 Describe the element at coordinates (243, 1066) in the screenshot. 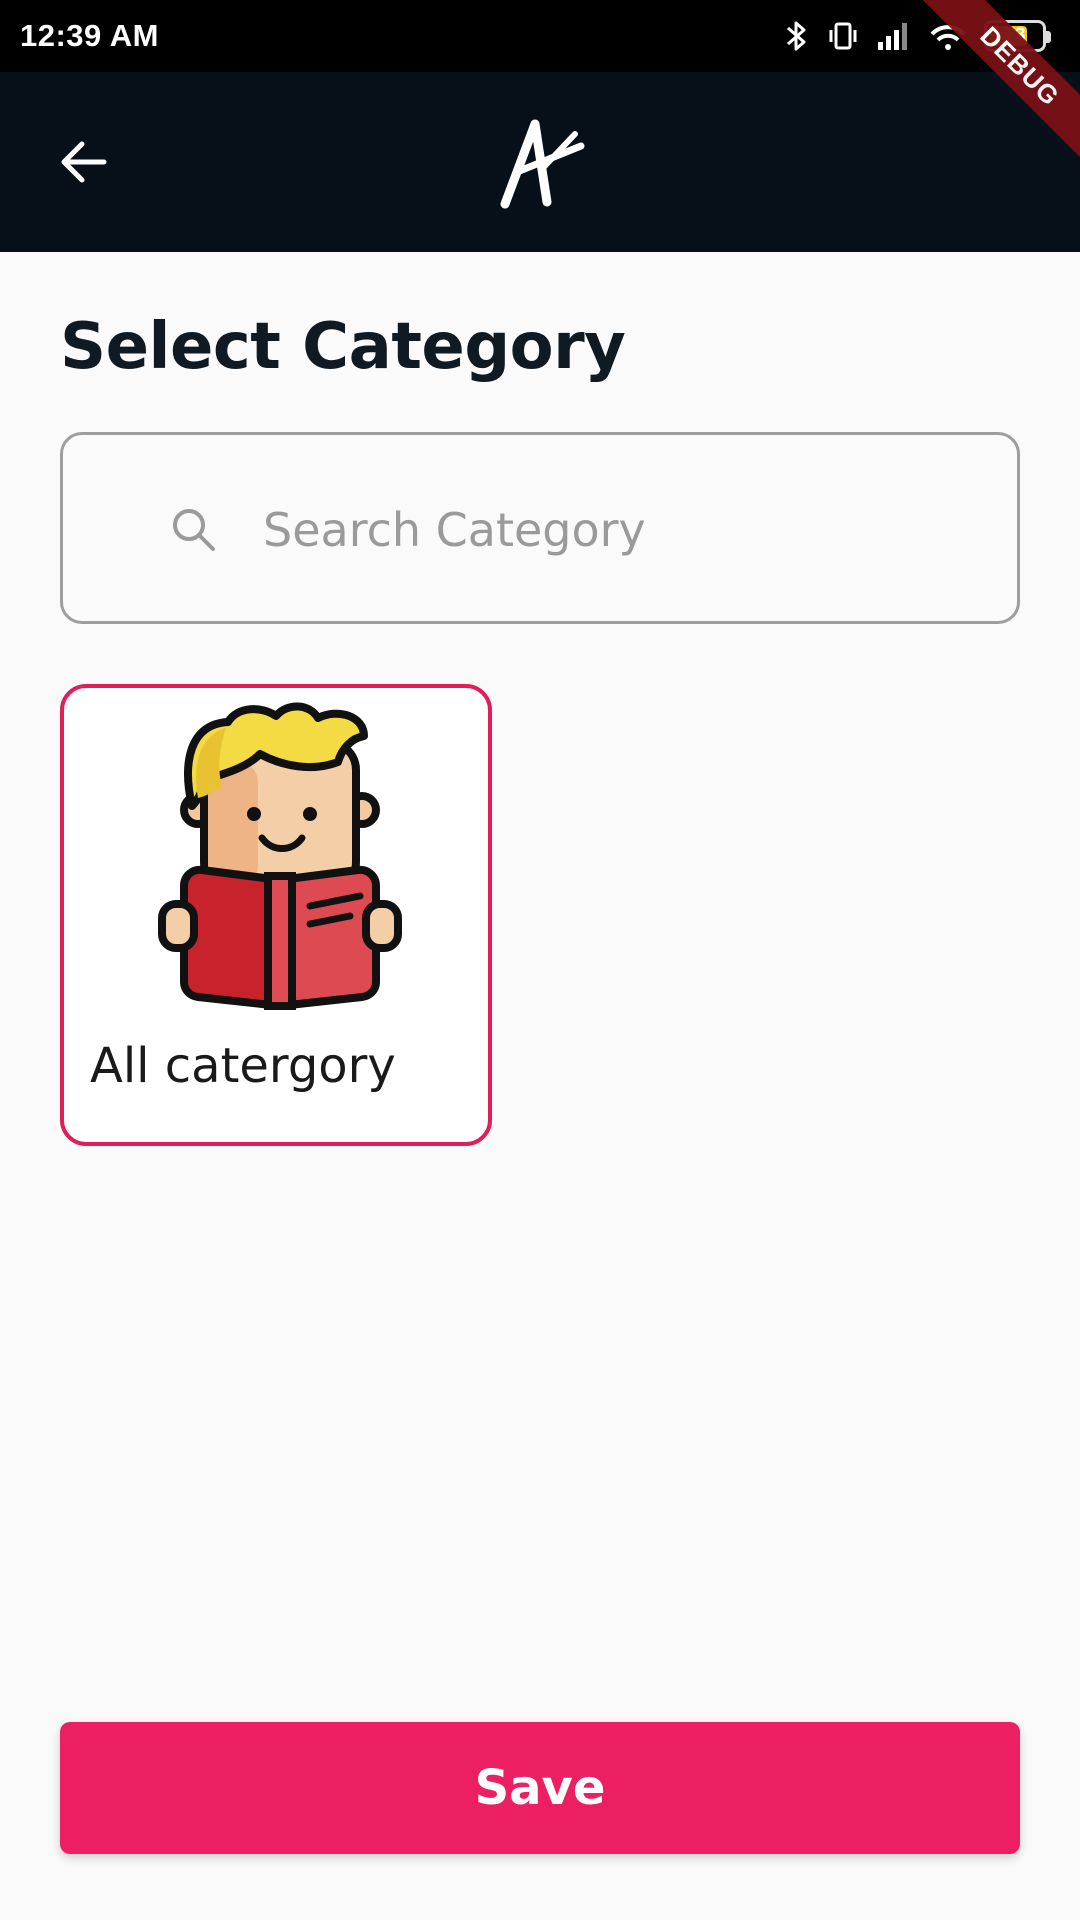

I see `category-label: All catergory` at that location.